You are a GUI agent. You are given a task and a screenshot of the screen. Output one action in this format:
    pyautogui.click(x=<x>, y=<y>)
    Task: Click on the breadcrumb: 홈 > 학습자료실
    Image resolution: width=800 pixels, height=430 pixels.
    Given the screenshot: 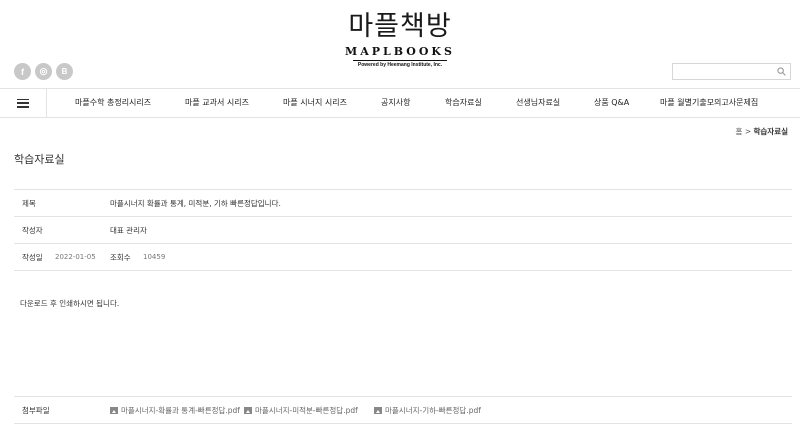 What is the action you would take?
    pyautogui.click(x=762, y=131)
    